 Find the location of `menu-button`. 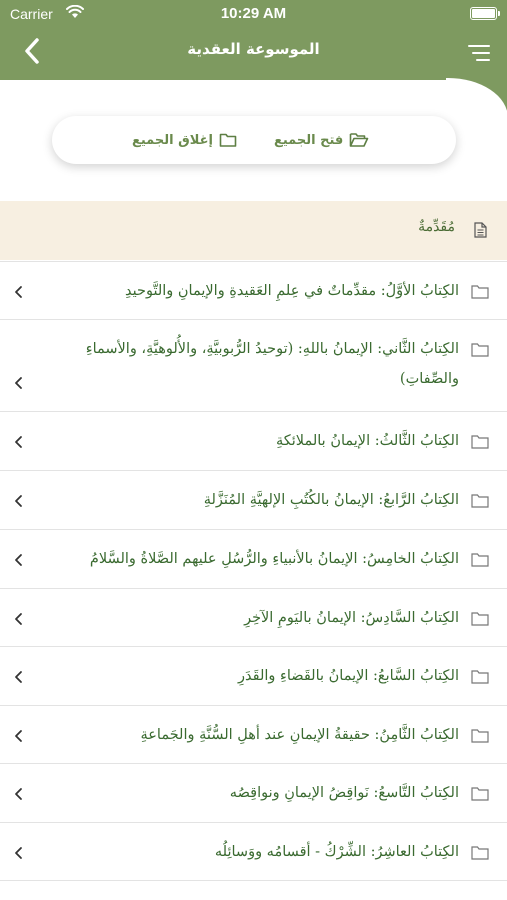

menu-button is located at coordinates (479, 53).